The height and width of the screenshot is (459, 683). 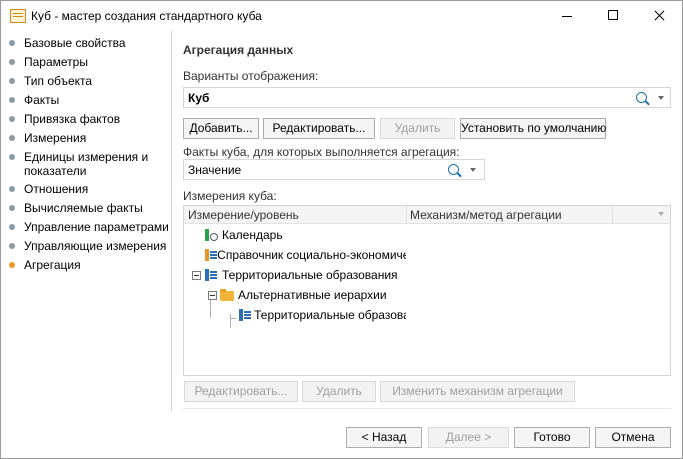 What do you see at coordinates (146, 16) in the screenshot?
I see `window-title: Куб - мастер создания стандартного куба` at bounding box center [146, 16].